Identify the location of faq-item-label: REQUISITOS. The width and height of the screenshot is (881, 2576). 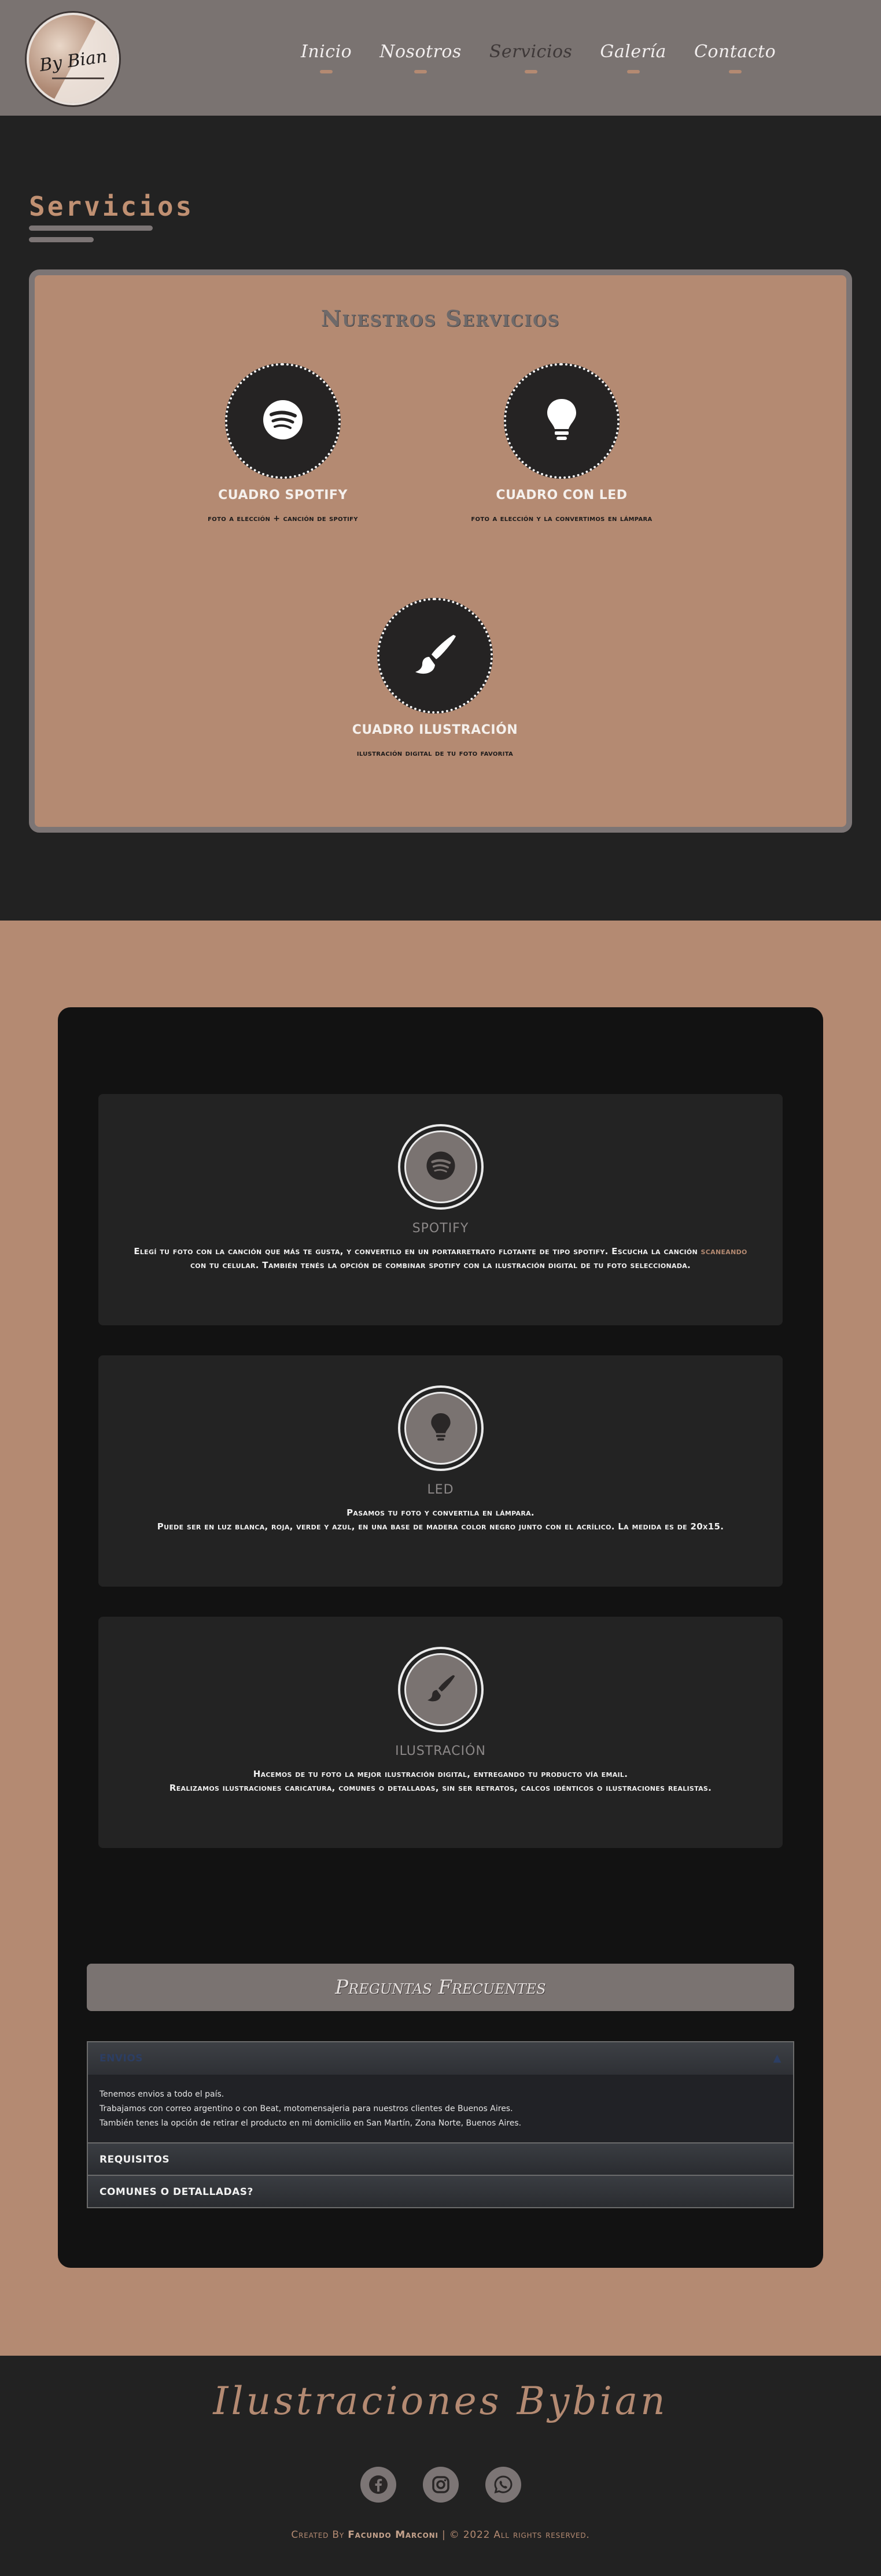
(134, 2159).